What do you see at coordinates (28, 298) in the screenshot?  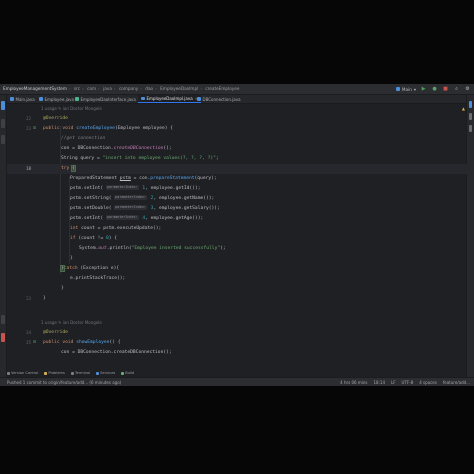 I see `line-number: 23` at bounding box center [28, 298].